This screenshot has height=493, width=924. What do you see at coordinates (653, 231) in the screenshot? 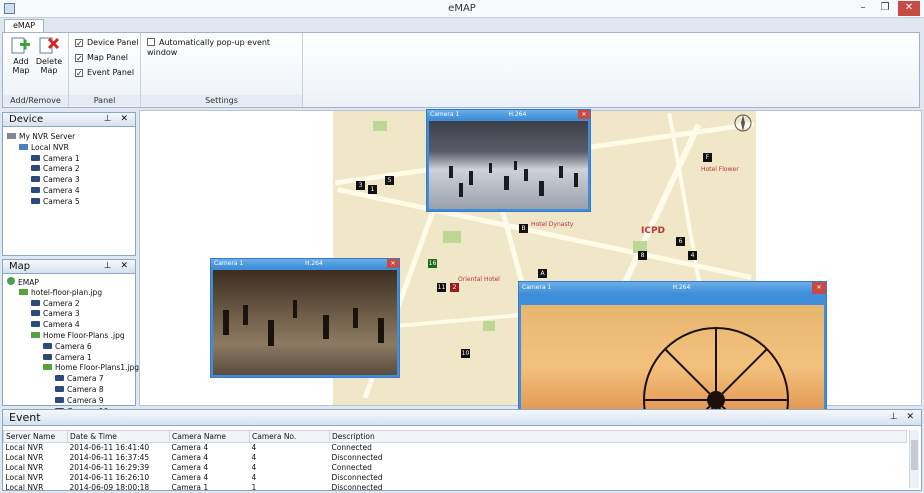
I see `map-label-icpd: ICPD` at bounding box center [653, 231].